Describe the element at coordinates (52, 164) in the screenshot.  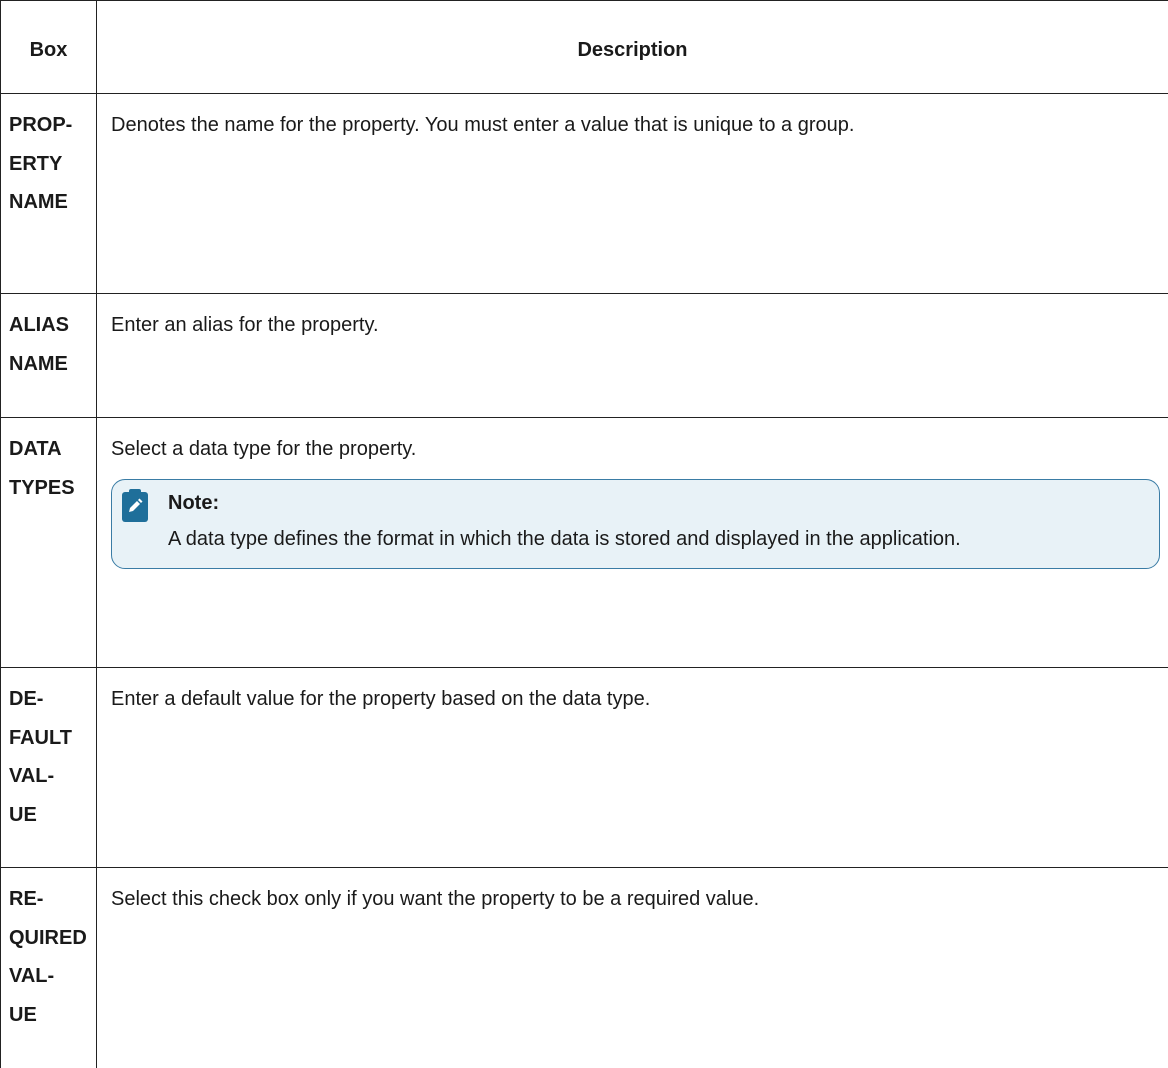
I see `box-label: PROP- ERTY NAME` at that location.